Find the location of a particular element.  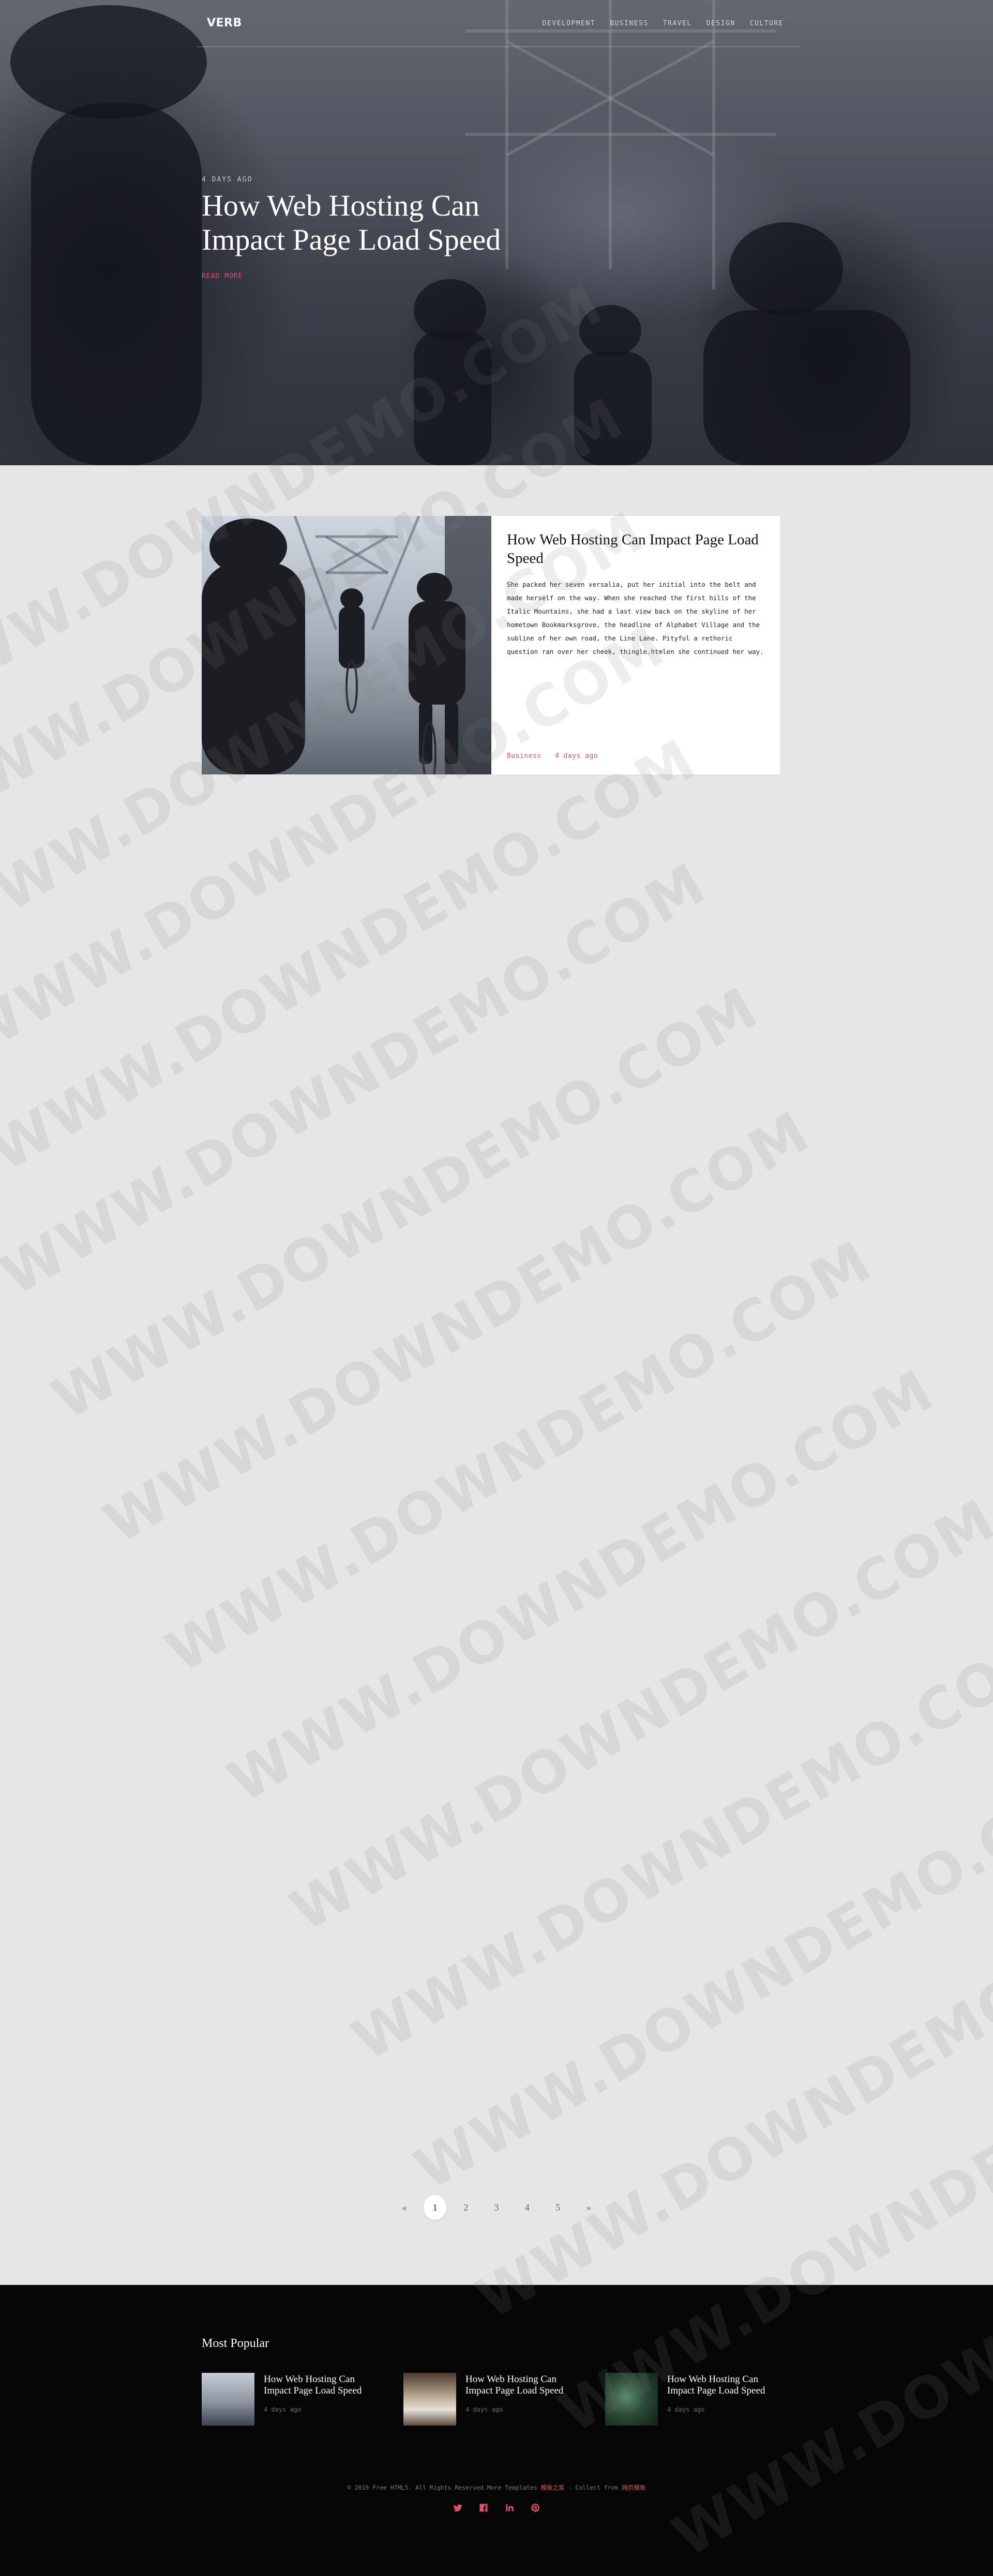

nav-link-design: DESIGN is located at coordinates (720, 23).